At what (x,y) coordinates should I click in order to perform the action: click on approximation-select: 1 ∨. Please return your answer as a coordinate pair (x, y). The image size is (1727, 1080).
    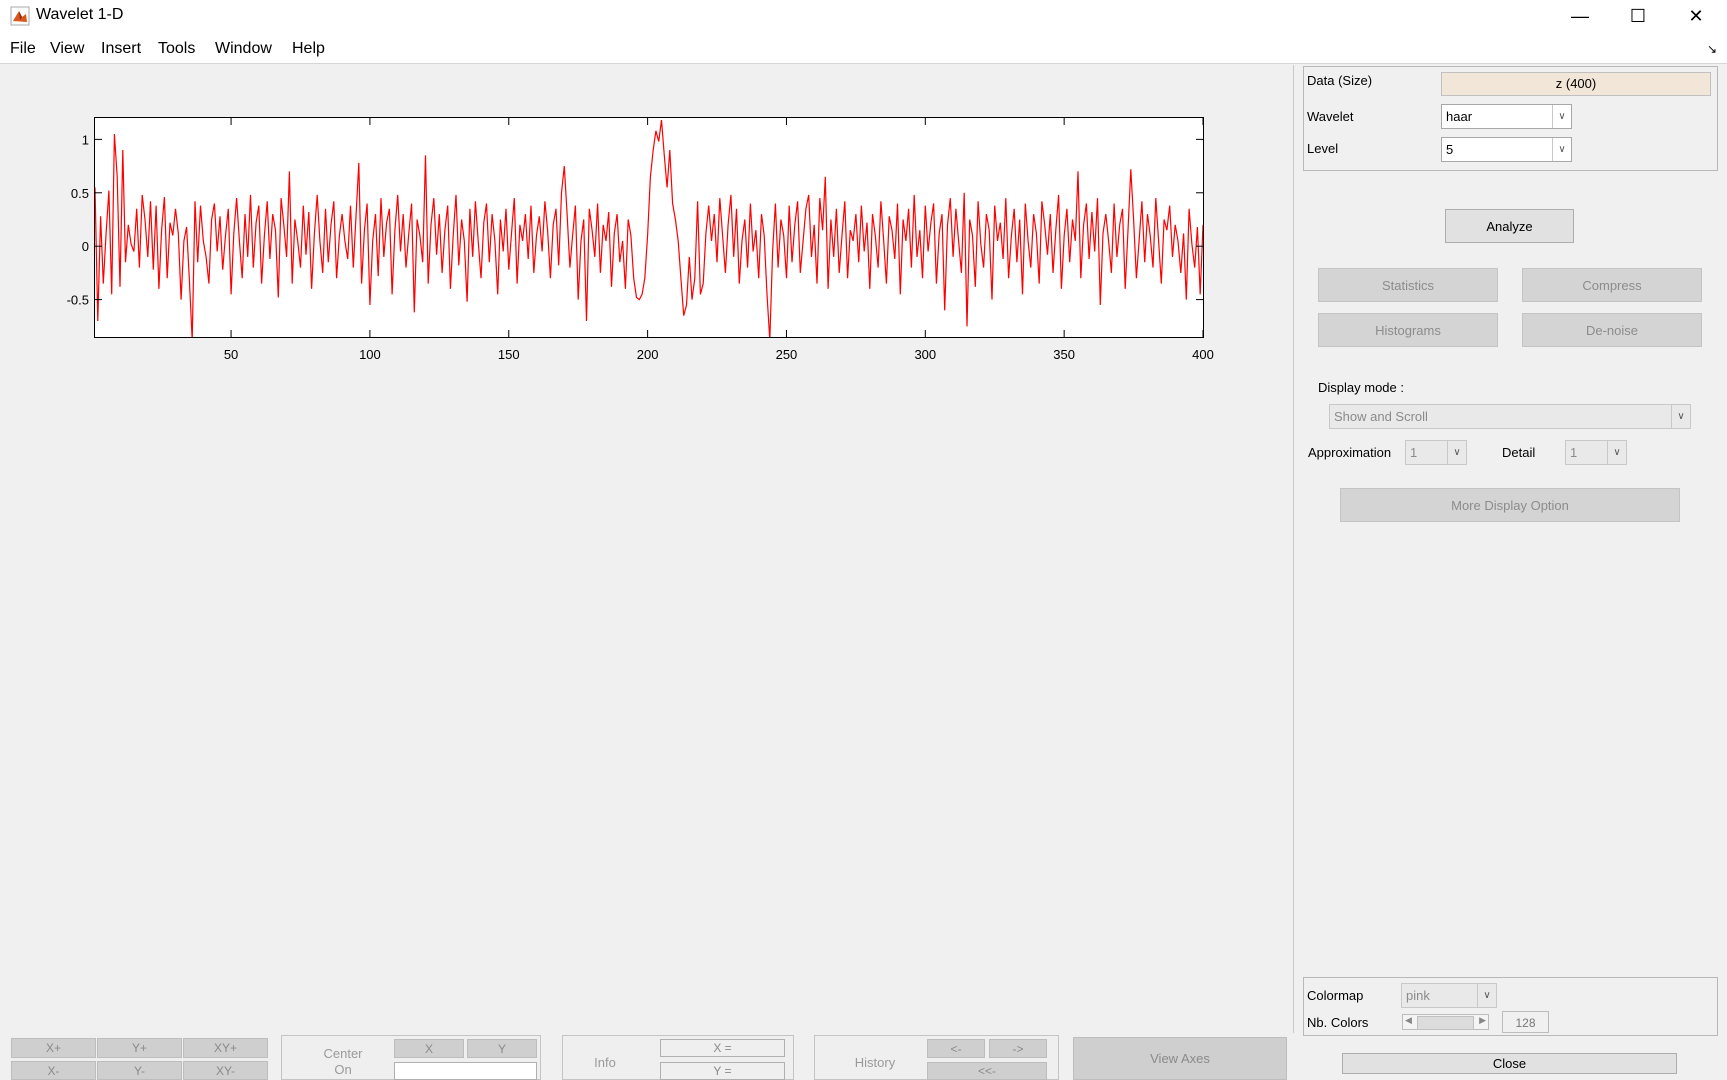
    Looking at the image, I should click on (1436, 452).